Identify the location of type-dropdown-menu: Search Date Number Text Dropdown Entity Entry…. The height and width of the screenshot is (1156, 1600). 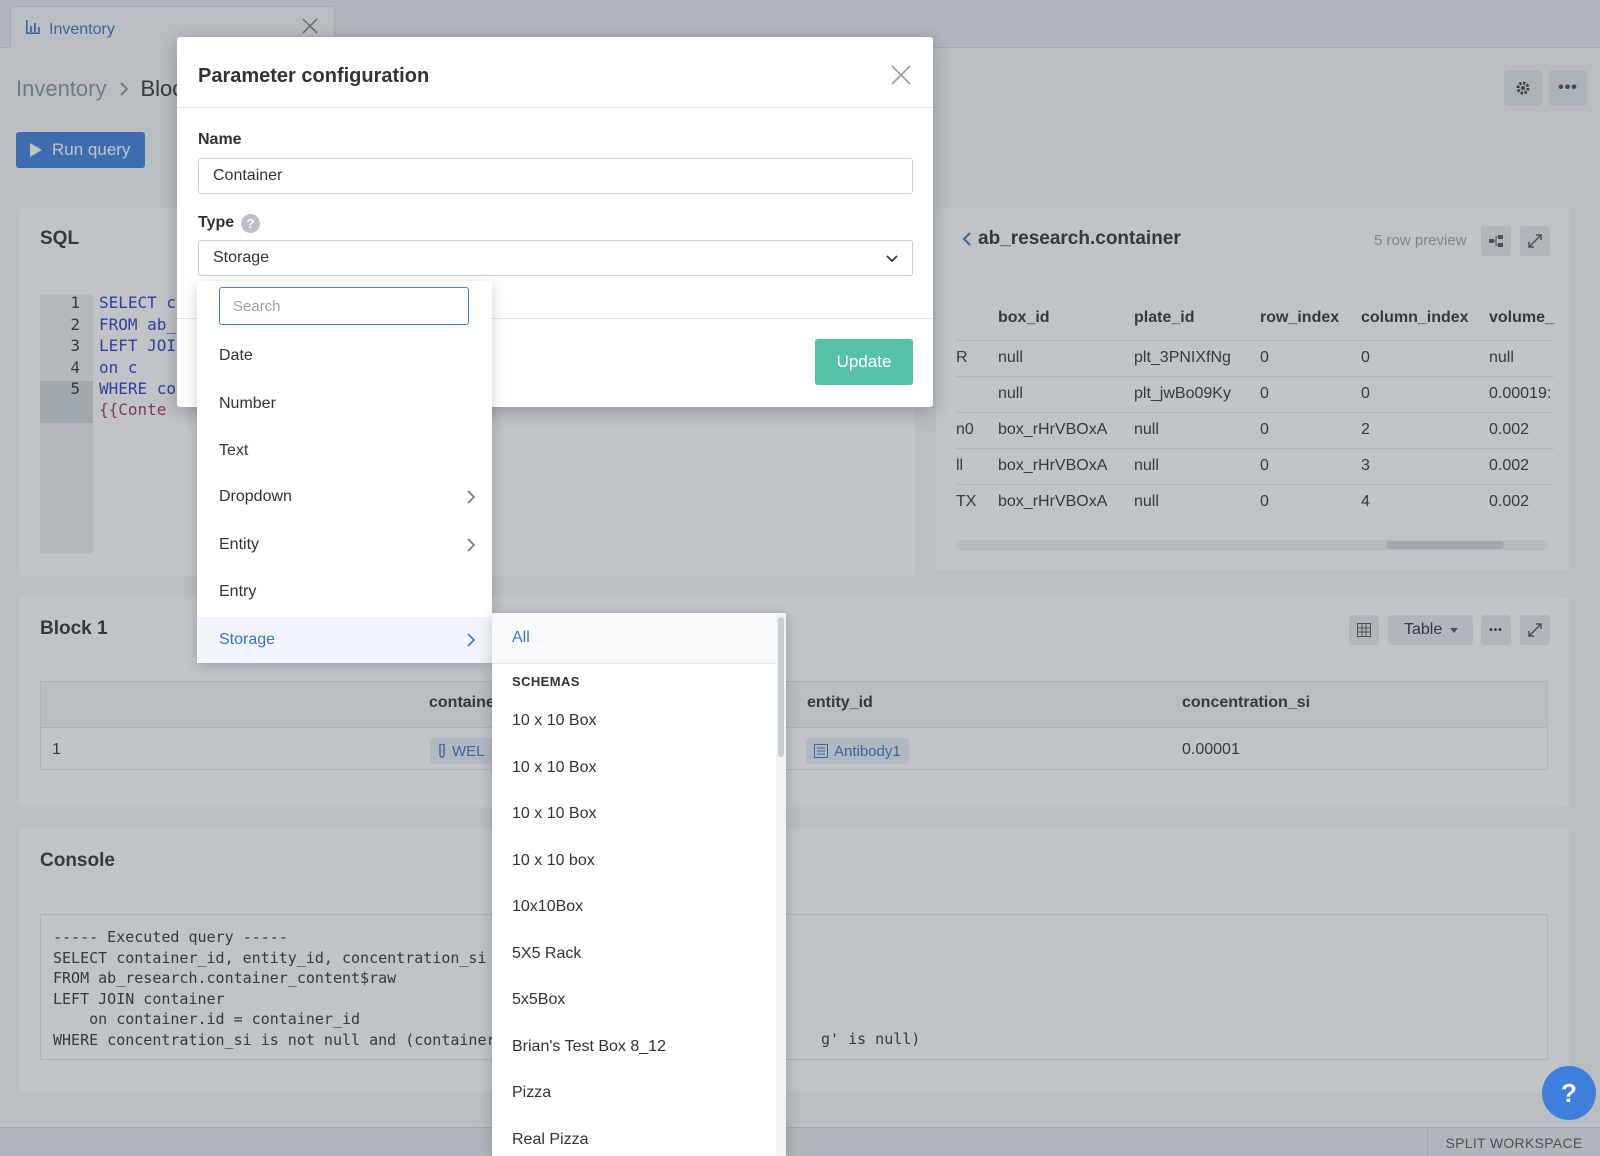
(344, 472).